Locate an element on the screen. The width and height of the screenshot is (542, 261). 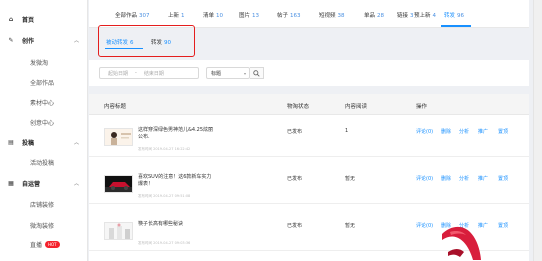
pen-icon: ✎ is located at coordinates (11, 40).